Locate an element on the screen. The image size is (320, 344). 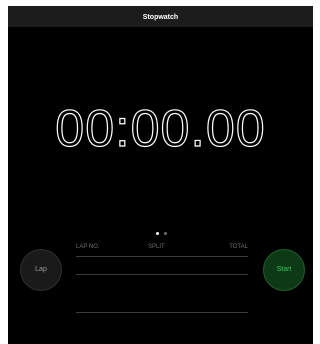
title-bar: Stopwatch is located at coordinates (160, 16).